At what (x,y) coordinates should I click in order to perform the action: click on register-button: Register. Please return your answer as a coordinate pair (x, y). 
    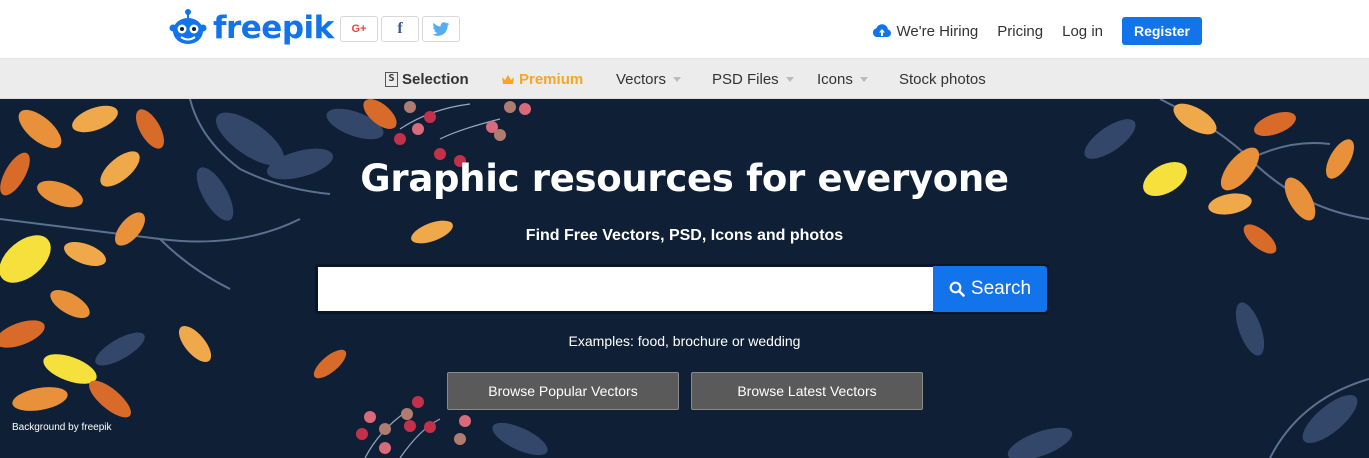
    Looking at the image, I should click on (1162, 31).